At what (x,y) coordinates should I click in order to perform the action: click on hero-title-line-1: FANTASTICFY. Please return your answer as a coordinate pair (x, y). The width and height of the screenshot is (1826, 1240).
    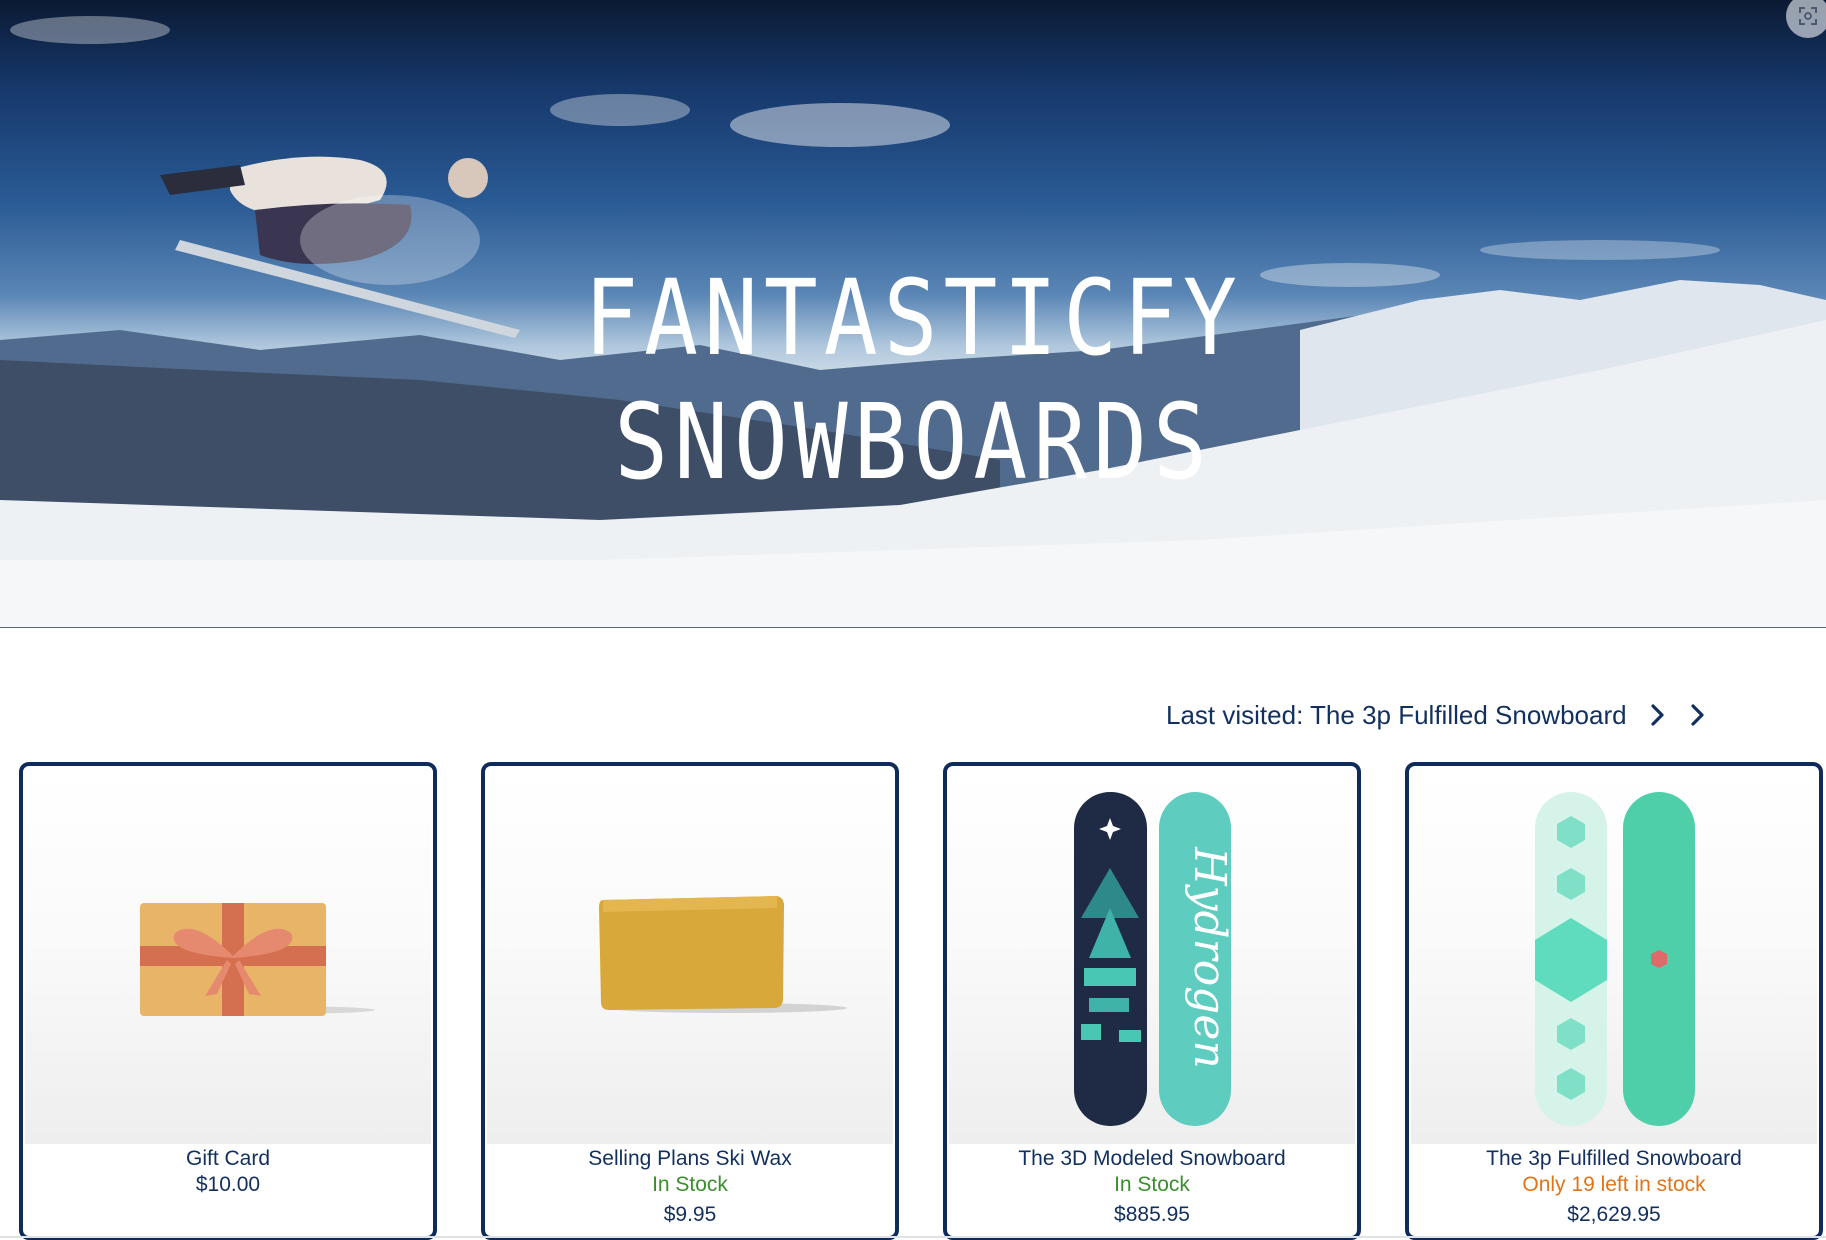
    Looking at the image, I should click on (913, 317).